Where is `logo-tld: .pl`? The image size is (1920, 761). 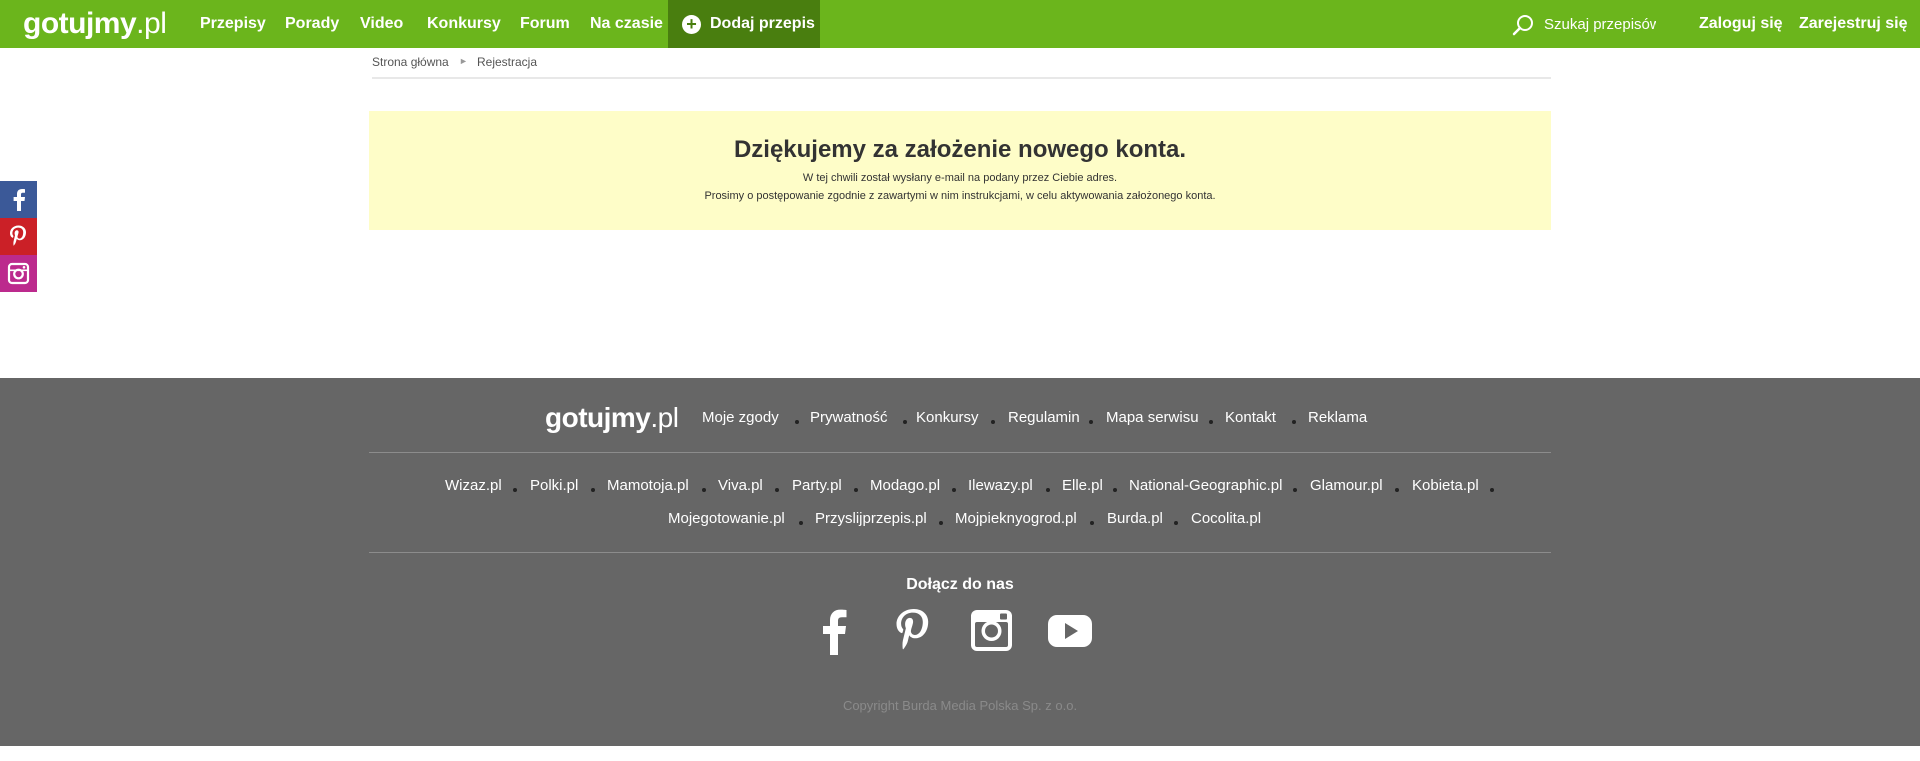 logo-tld: .pl is located at coordinates (151, 23).